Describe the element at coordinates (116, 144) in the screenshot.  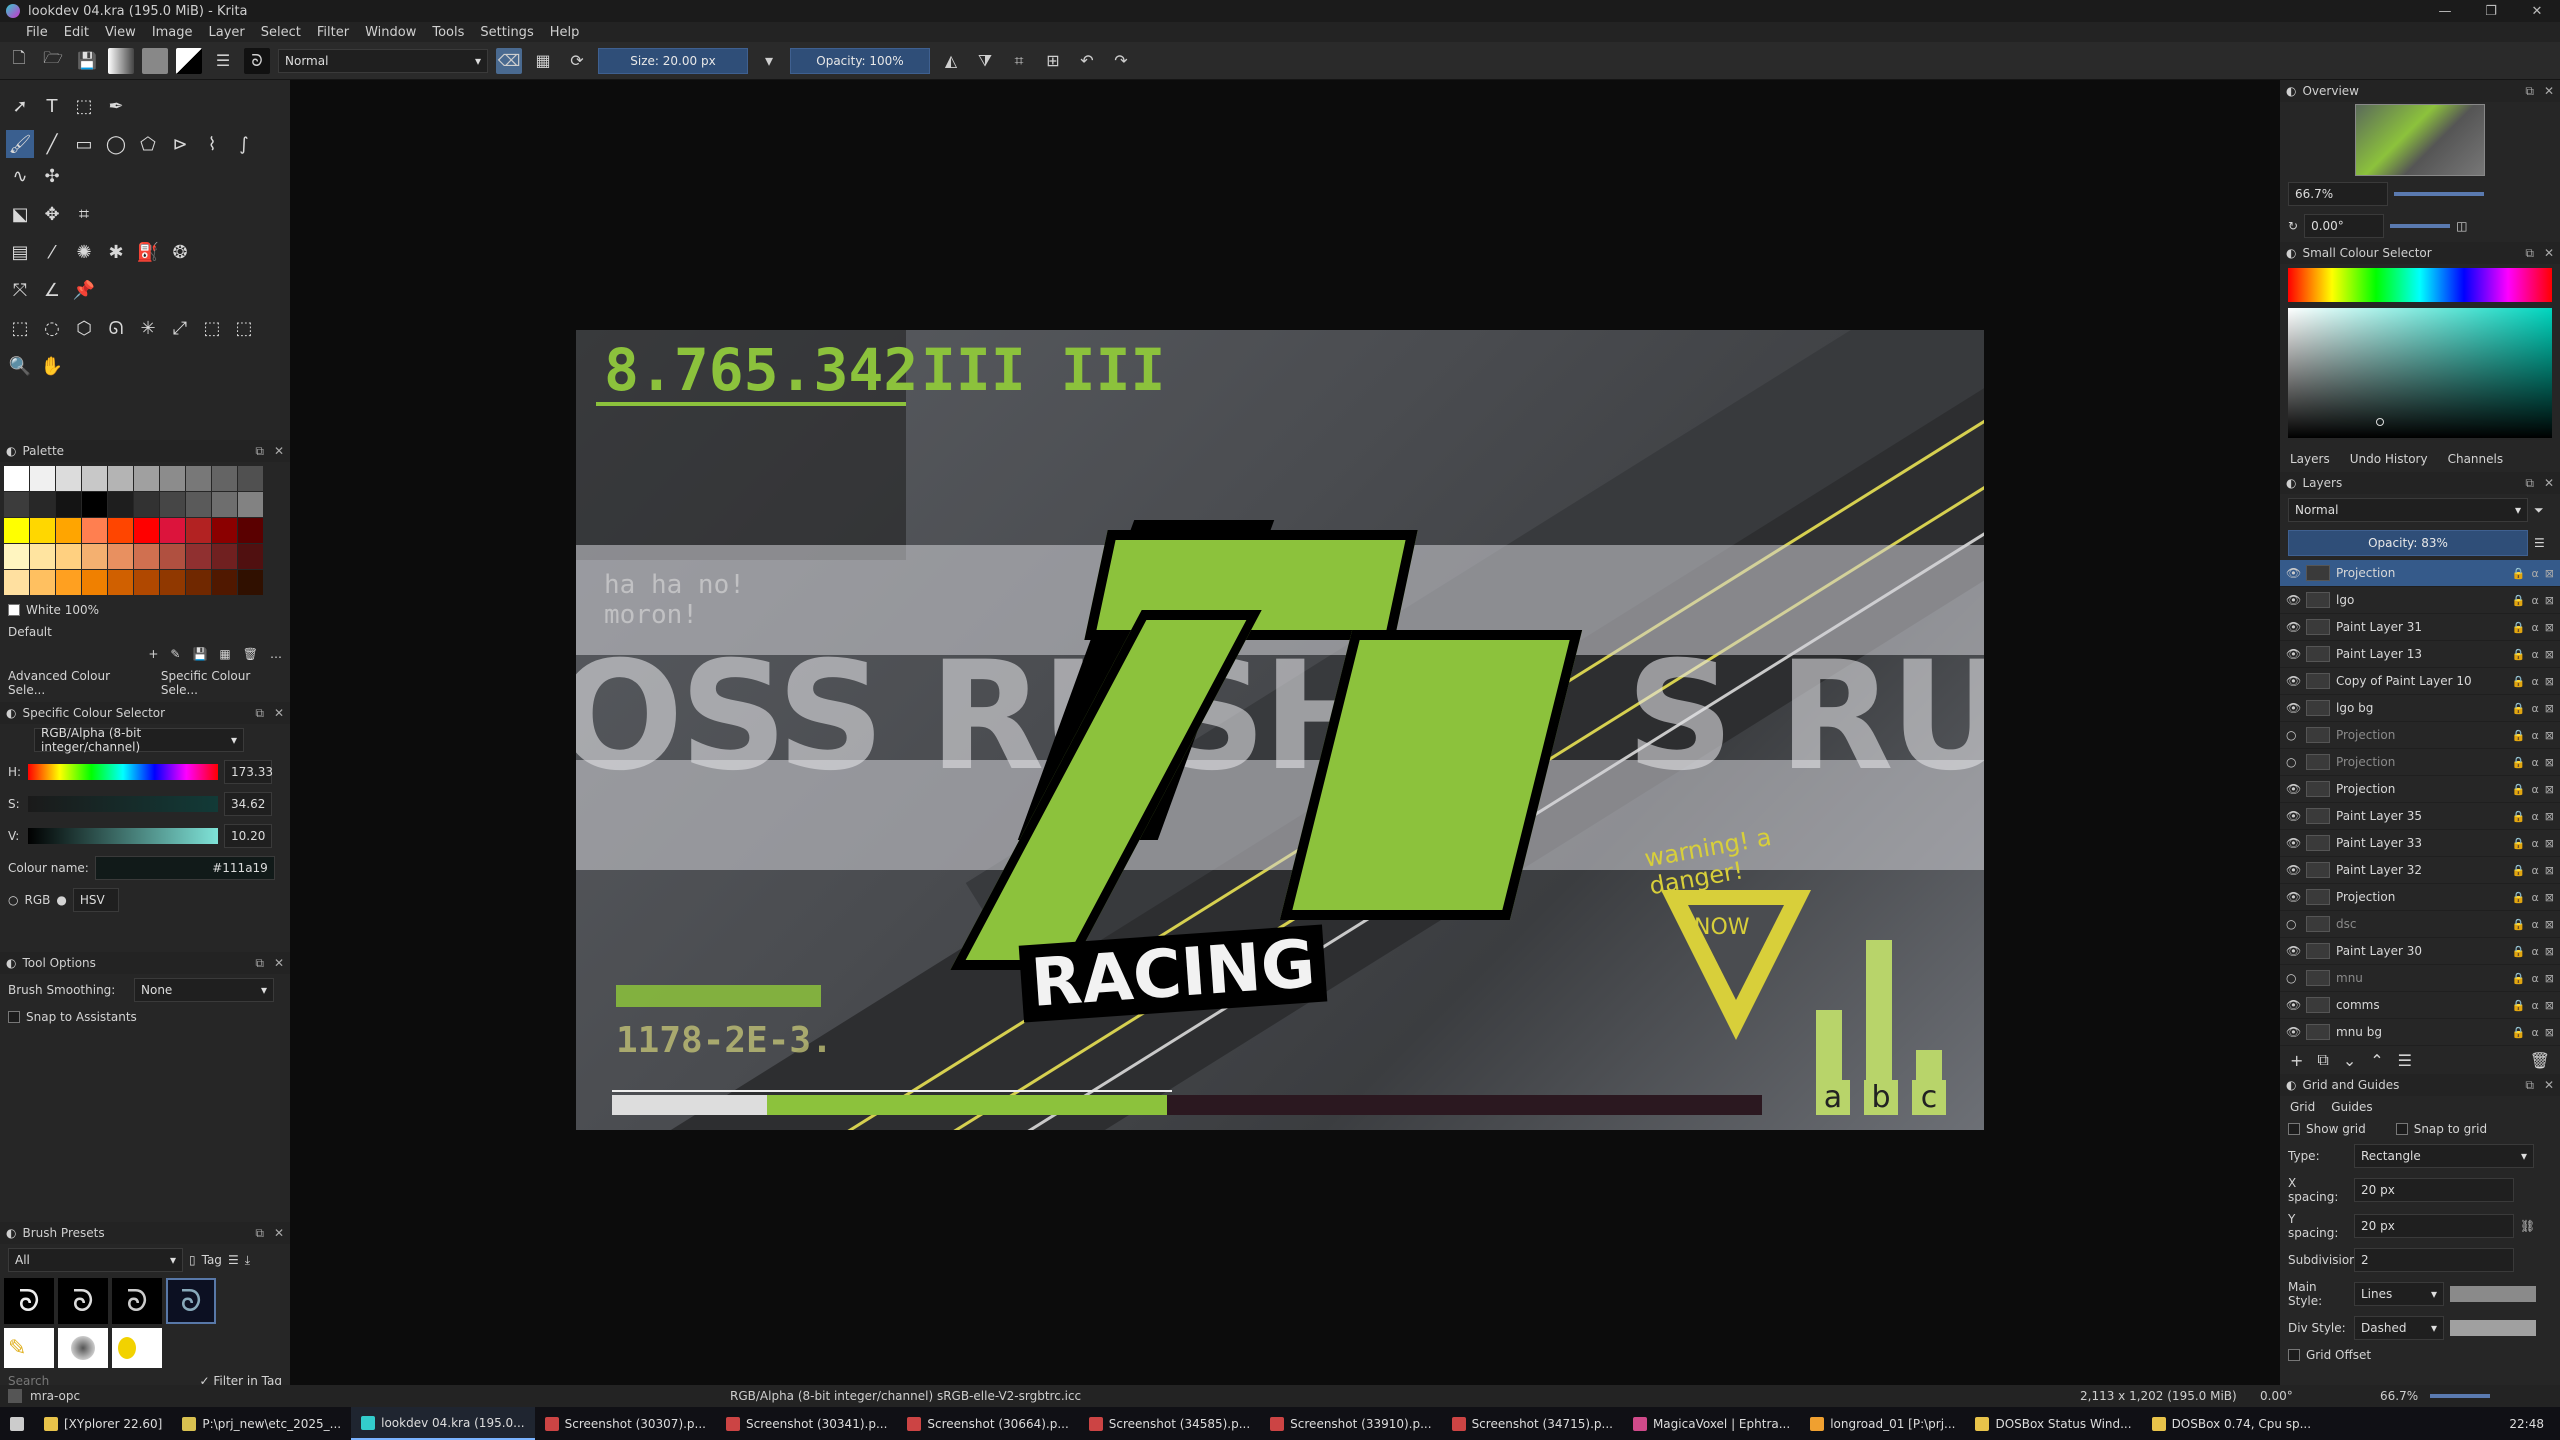
I see `ellipse-tool-icon: ◯` at that location.